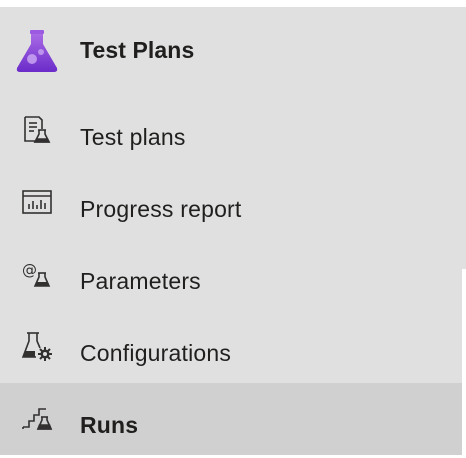 The height and width of the screenshot is (458, 466). What do you see at coordinates (464, 138) in the screenshot?
I see `scroll-edge` at bounding box center [464, 138].